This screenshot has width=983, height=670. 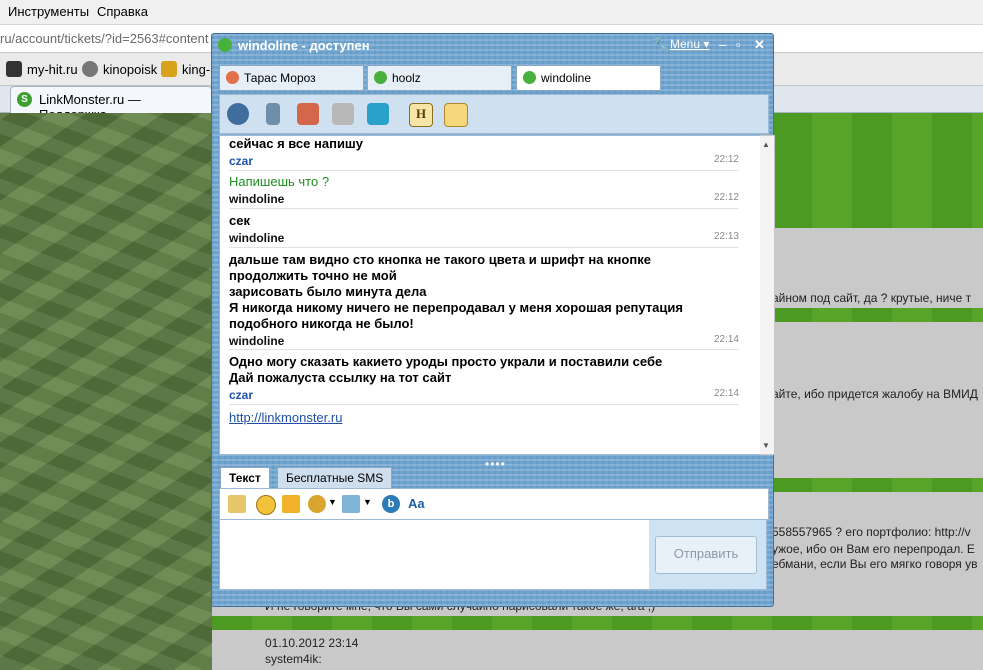 I want to click on message: сейчас я все напишу czar 22:12, so click(x=484, y=152).